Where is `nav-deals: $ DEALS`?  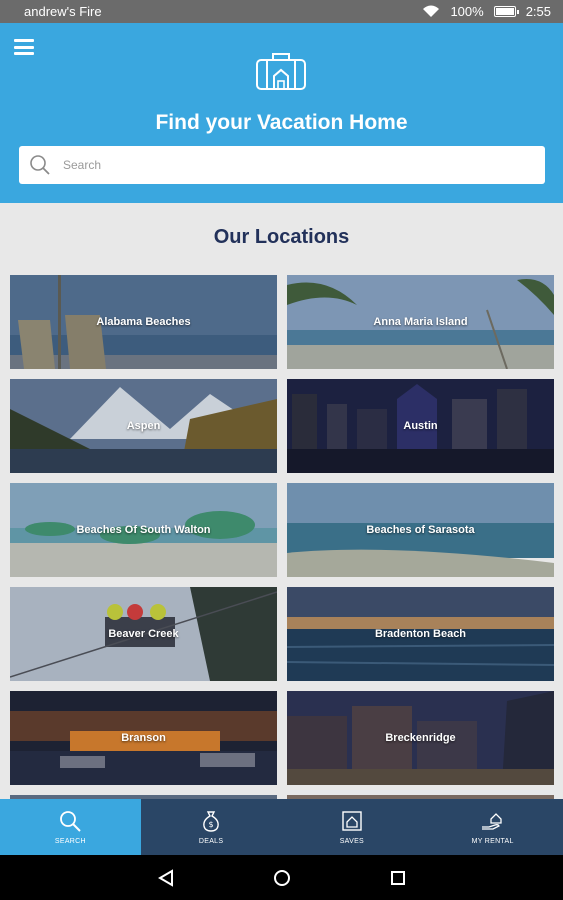
nav-deals: $ DEALS is located at coordinates (211, 827).